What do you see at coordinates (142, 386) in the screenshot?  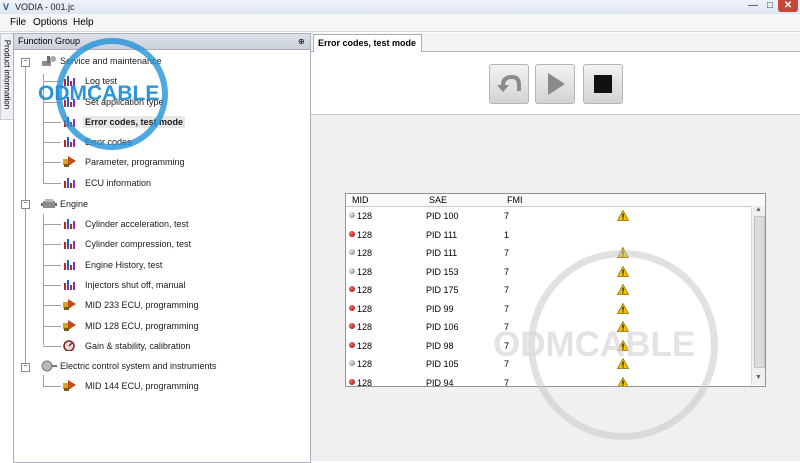 I see `tree-item-mid144-programming: MID 144 ECU, programming` at bounding box center [142, 386].